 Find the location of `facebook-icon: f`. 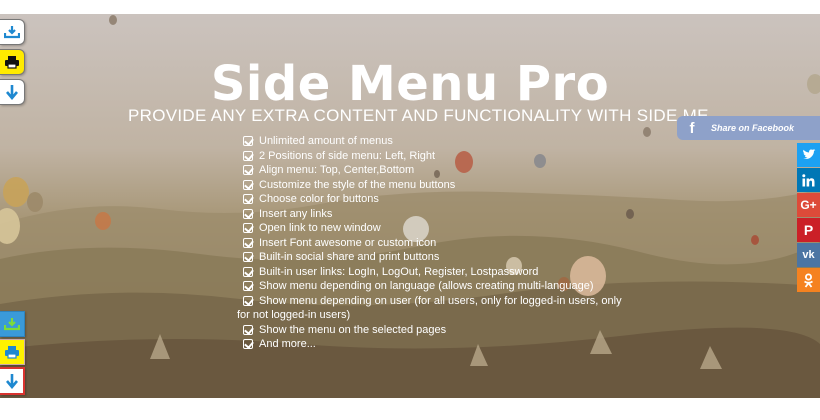

facebook-icon: f is located at coordinates (692, 128).